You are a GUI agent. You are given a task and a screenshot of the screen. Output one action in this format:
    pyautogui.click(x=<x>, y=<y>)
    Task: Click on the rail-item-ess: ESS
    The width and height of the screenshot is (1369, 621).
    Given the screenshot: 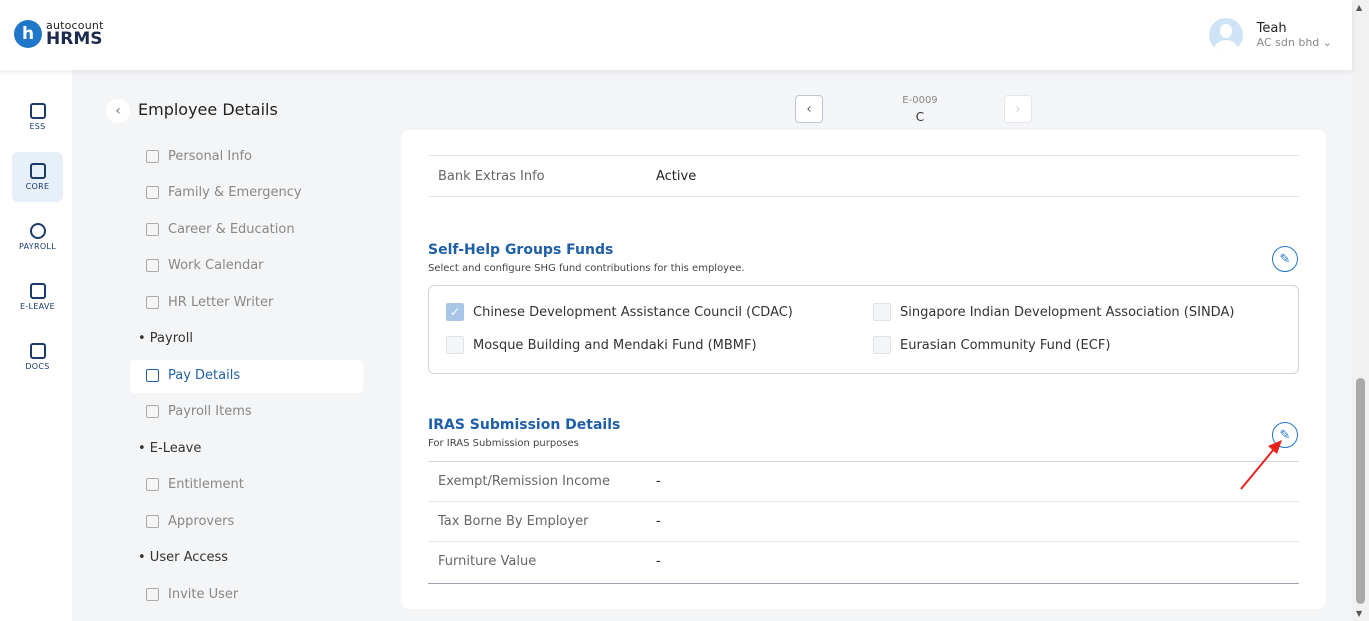 What is the action you would take?
    pyautogui.click(x=37, y=117)
    